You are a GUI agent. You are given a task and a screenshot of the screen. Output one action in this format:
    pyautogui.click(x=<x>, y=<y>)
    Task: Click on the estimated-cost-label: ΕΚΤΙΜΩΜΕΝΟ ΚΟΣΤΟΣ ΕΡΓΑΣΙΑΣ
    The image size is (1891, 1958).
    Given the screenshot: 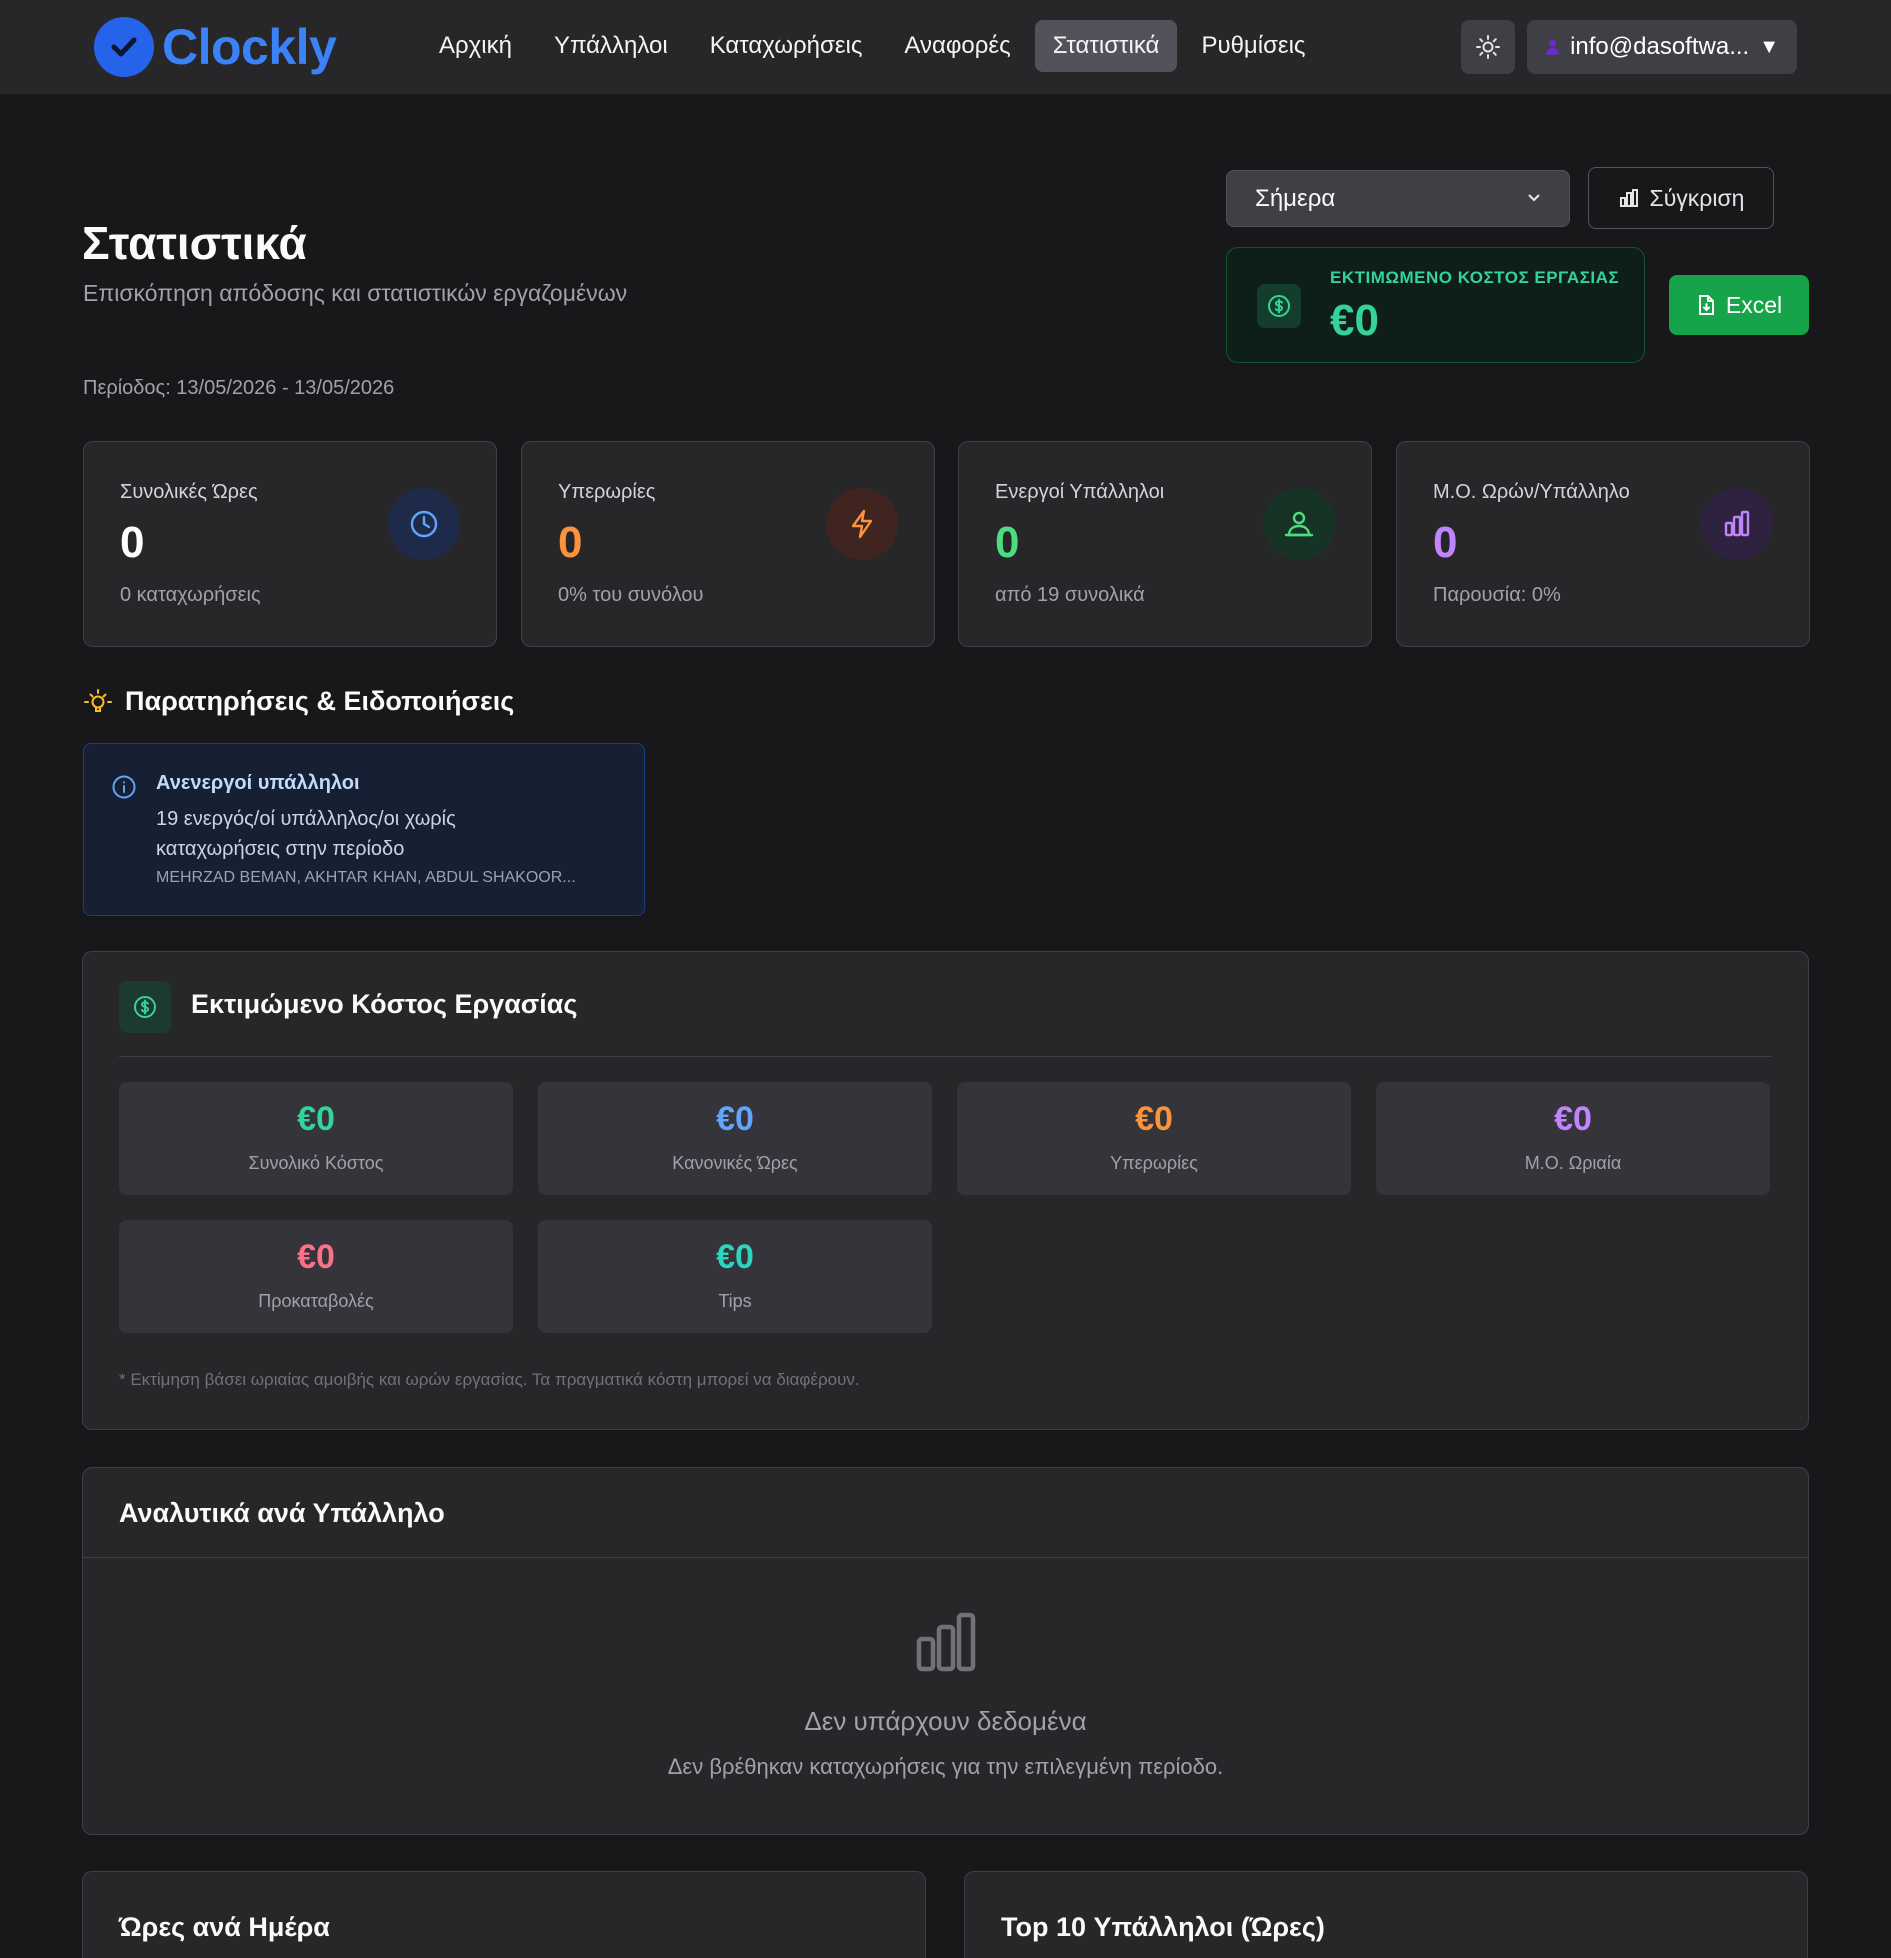 What is the action you would take?
    pyautogui.click(x=1475, y=277)
    